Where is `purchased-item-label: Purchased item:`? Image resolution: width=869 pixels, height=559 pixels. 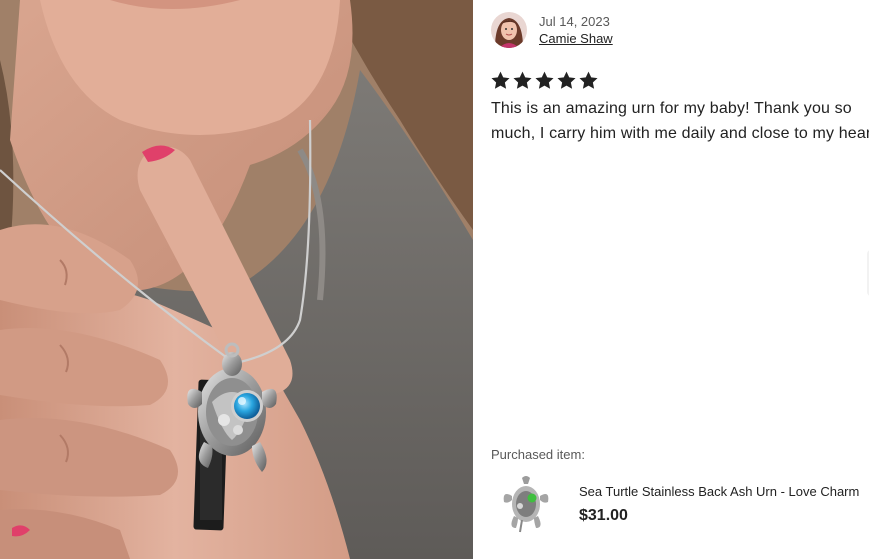 purchased-item-label: Purchased item: is located at coordinates (538, 454).